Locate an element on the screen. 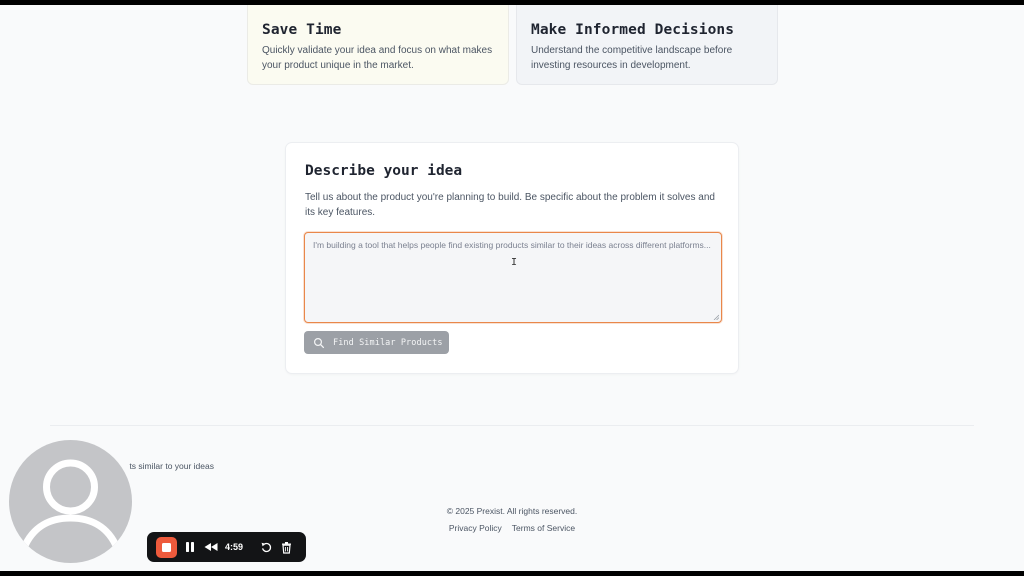 This screenshot has height=576, width=1024. feature-title: Make Informed Decisions is located at coordinates (633, 30).